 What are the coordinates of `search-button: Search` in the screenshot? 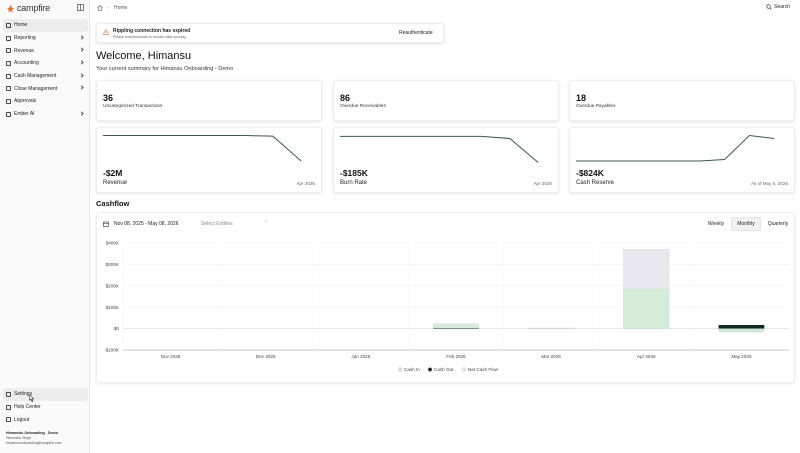 It's located at (778, 7).